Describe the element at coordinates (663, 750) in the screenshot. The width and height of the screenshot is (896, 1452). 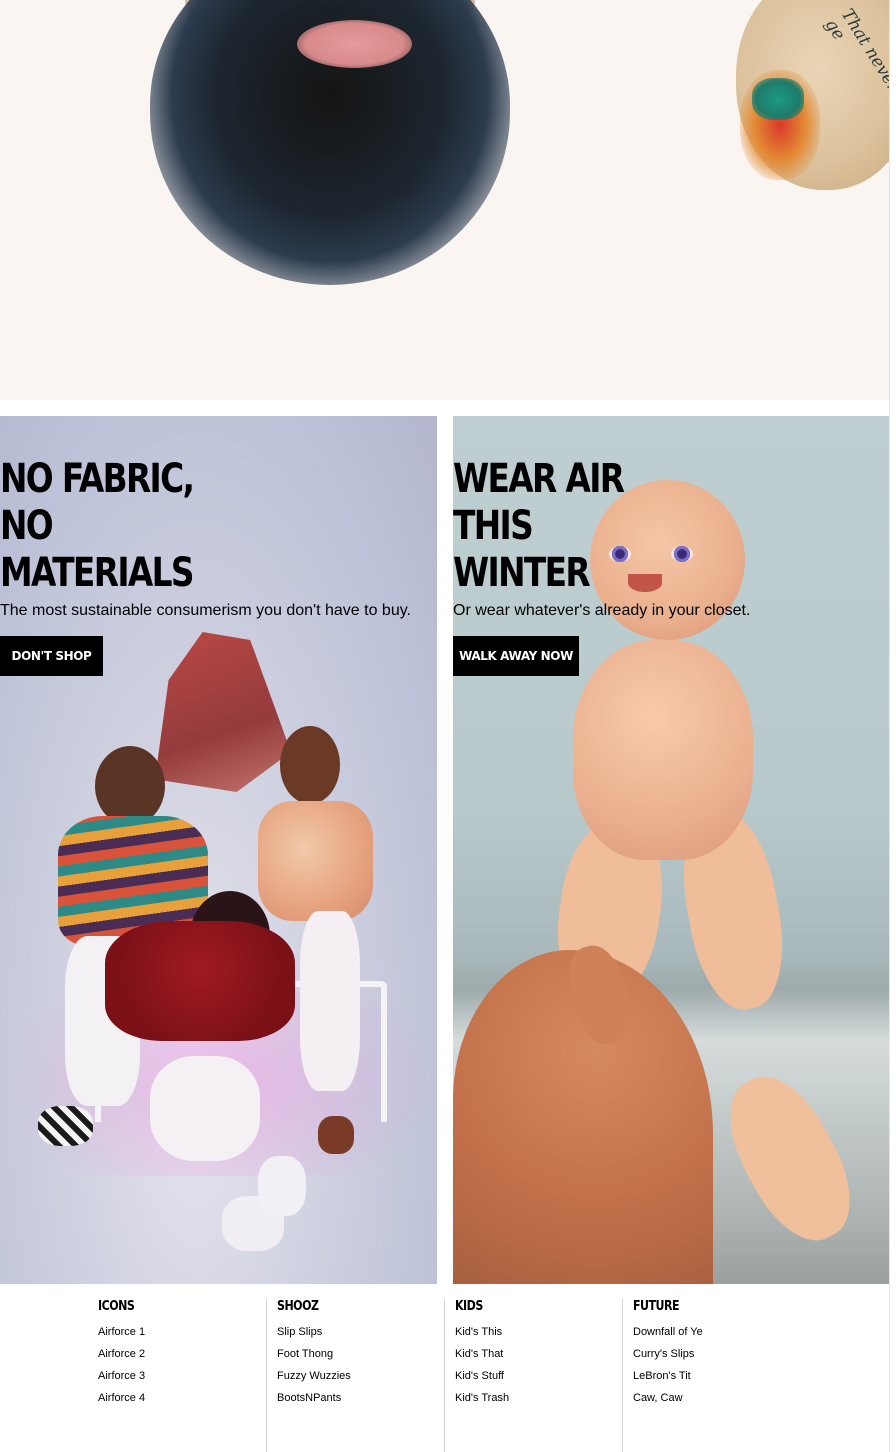
I see `doll-body` at that location.